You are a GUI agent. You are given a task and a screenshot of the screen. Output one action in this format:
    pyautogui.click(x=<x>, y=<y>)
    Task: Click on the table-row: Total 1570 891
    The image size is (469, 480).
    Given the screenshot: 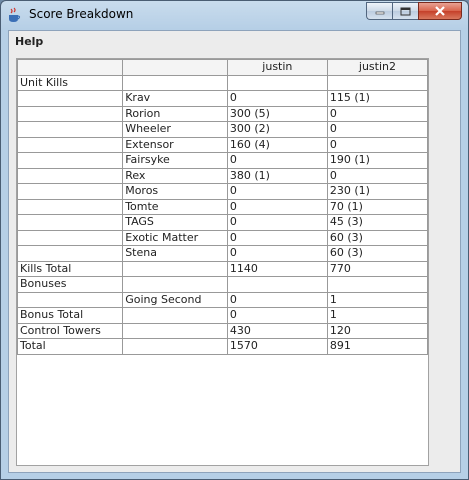 What is the action you would take?
    pyautogui.click(x=222, y=346)
    